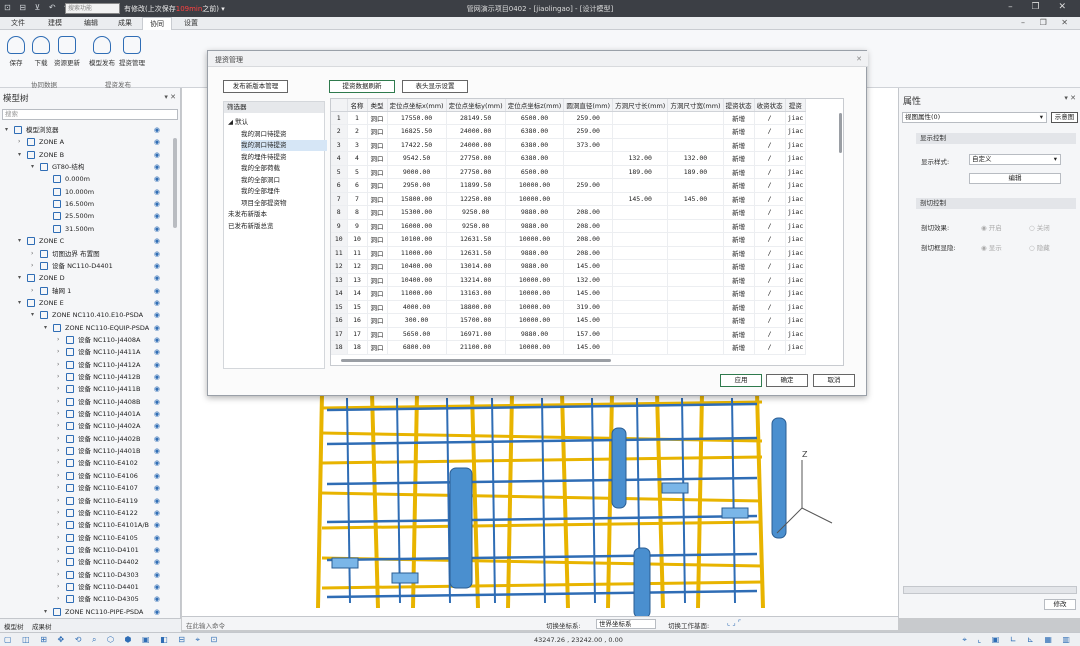 Image resolution: width=1080 pixels, height=646 pixels. What do you see at coordinates (974, 117) in the screenshot?
I see `view-property-select: 视图属性(0) ▾` at bounding box center [974, 117].